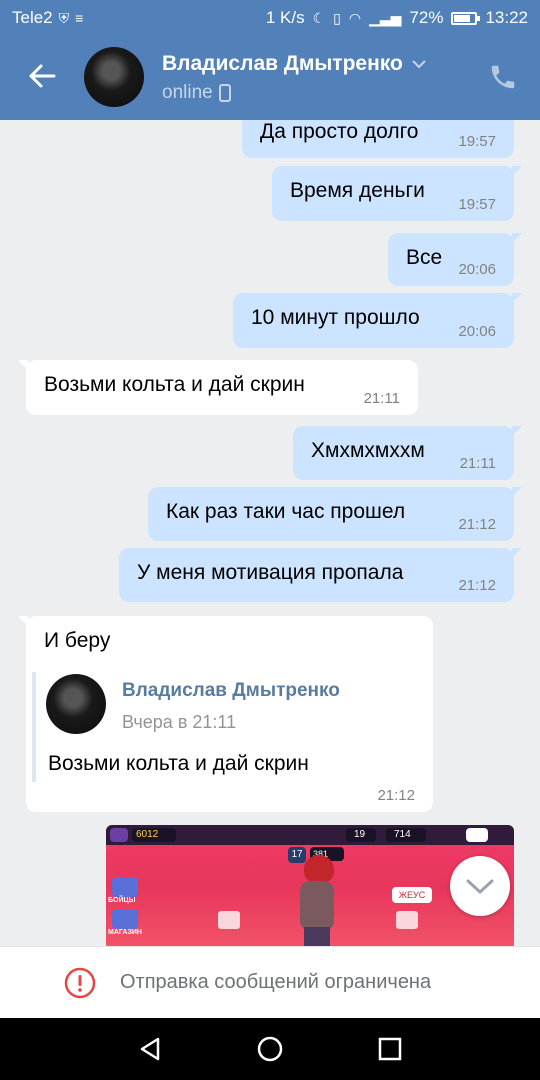  What do you see at coordinates (357, 190) in the screenshot?
I see `message-text: Время деньги` at bounding box center [357, 190].